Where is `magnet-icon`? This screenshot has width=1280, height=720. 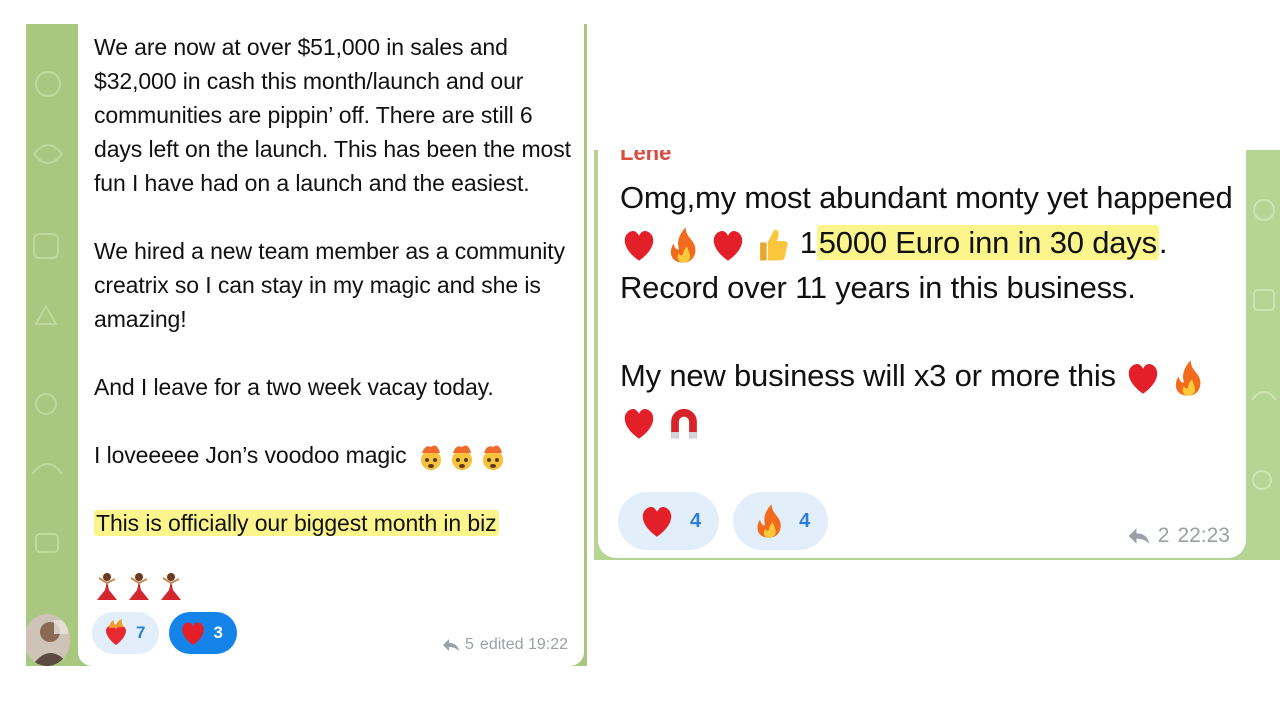
magnet-icon is located at coordinates (684, 423).